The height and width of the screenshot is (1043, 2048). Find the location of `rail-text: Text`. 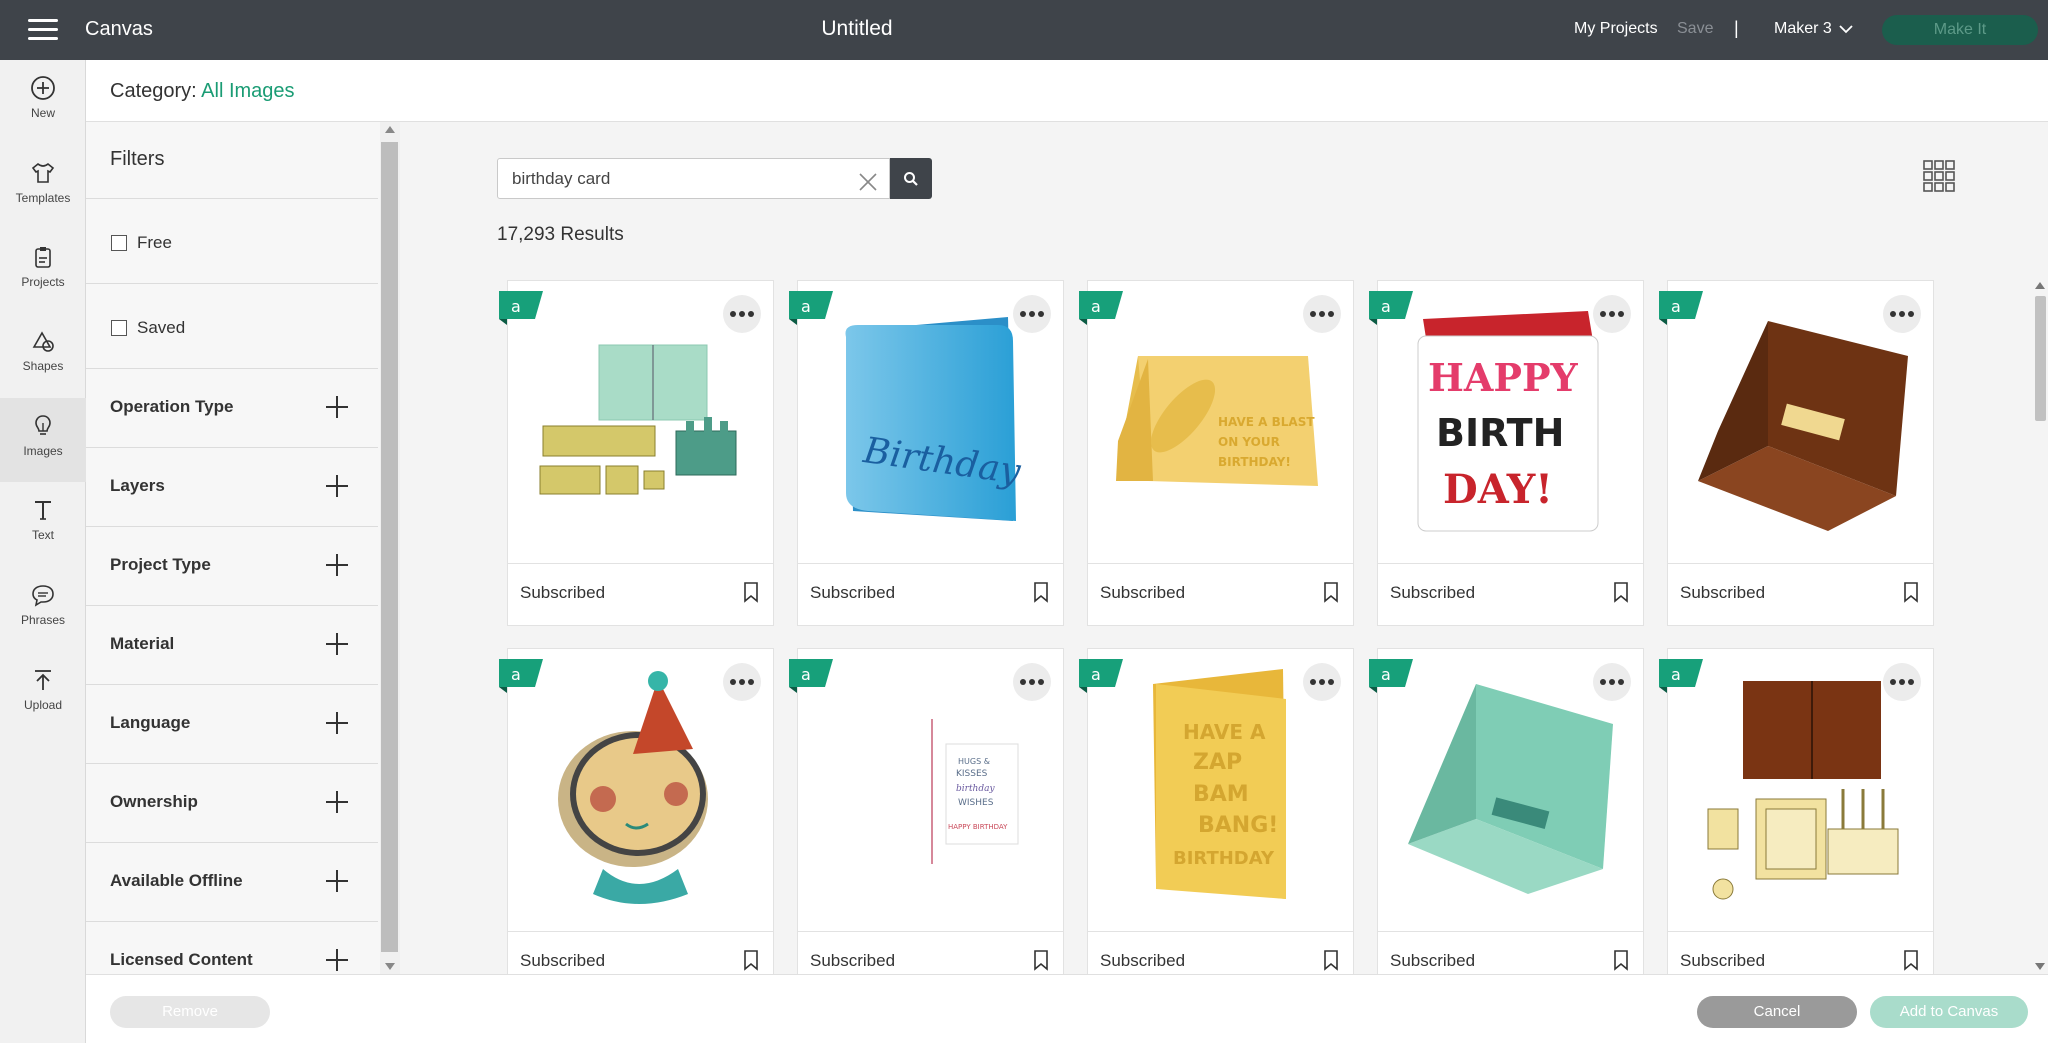

rail-text: Text is located at coordinates (43, 524).